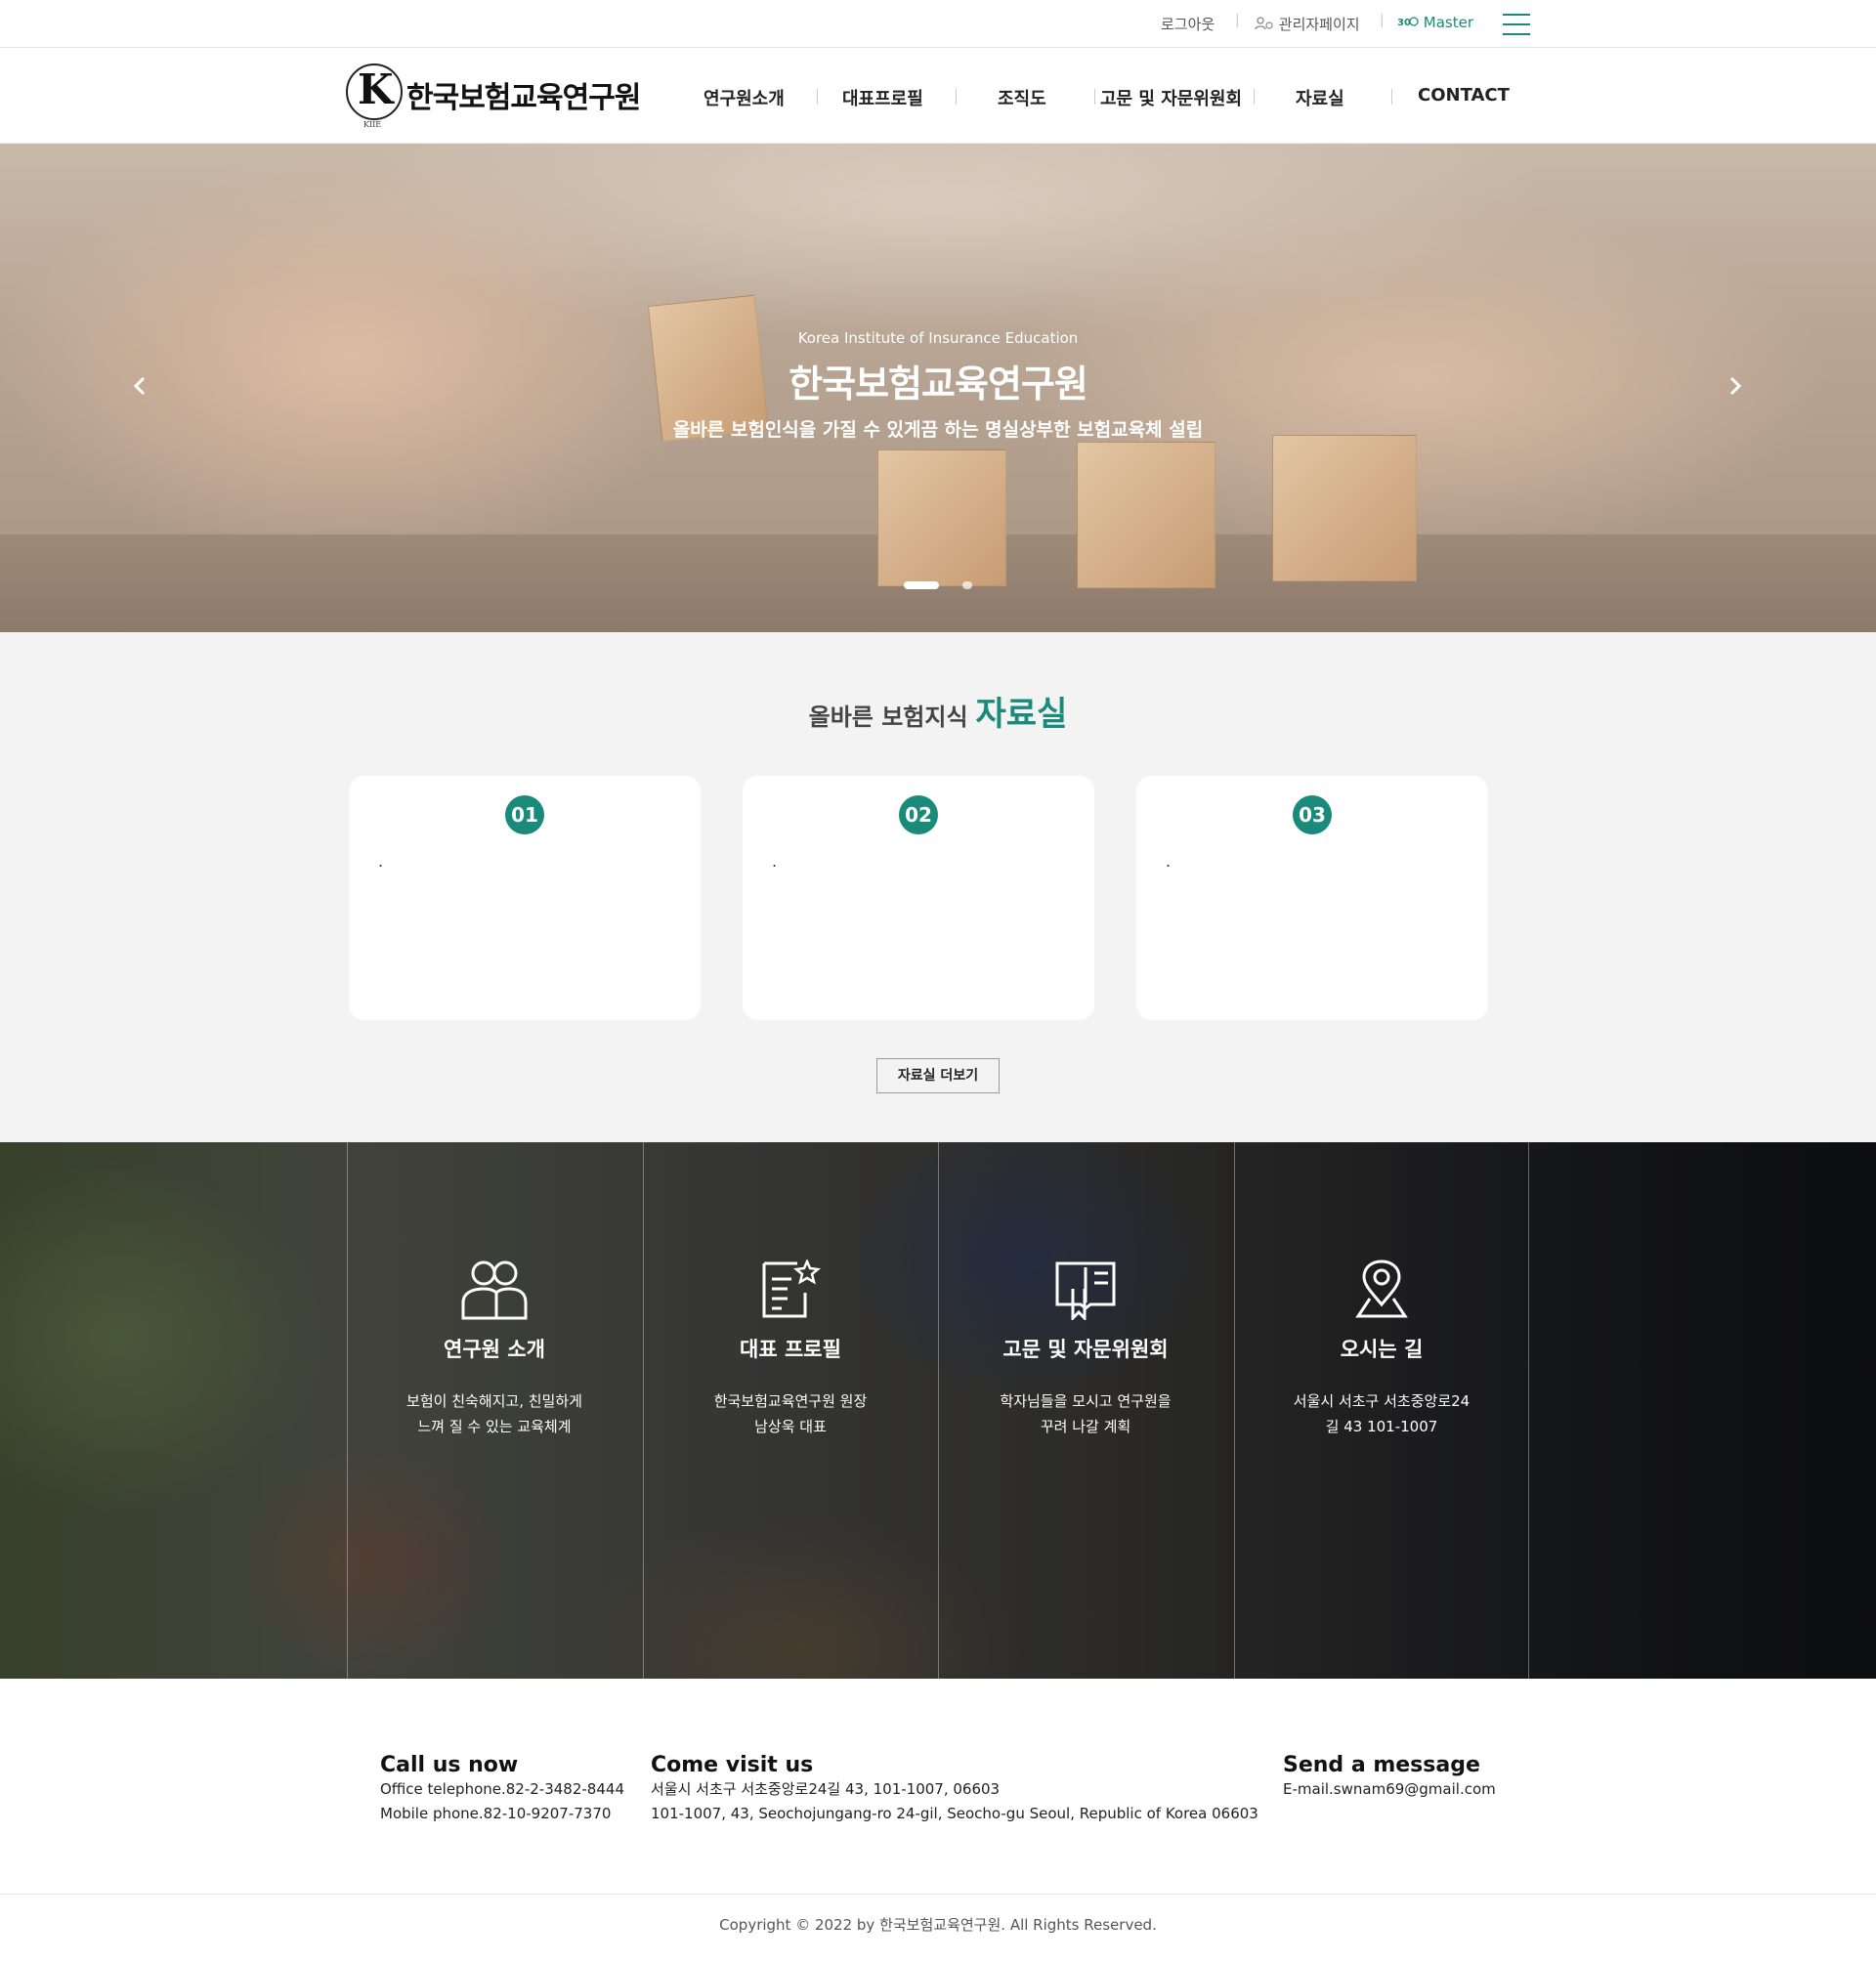 The height and width of the screenshot is (1963, 1876). What do you see at coordinates (938, 338) in the screenshot?
I see `hero-subtitle: Korea Institute of Insurance Education` at bounding box center [938, 338].